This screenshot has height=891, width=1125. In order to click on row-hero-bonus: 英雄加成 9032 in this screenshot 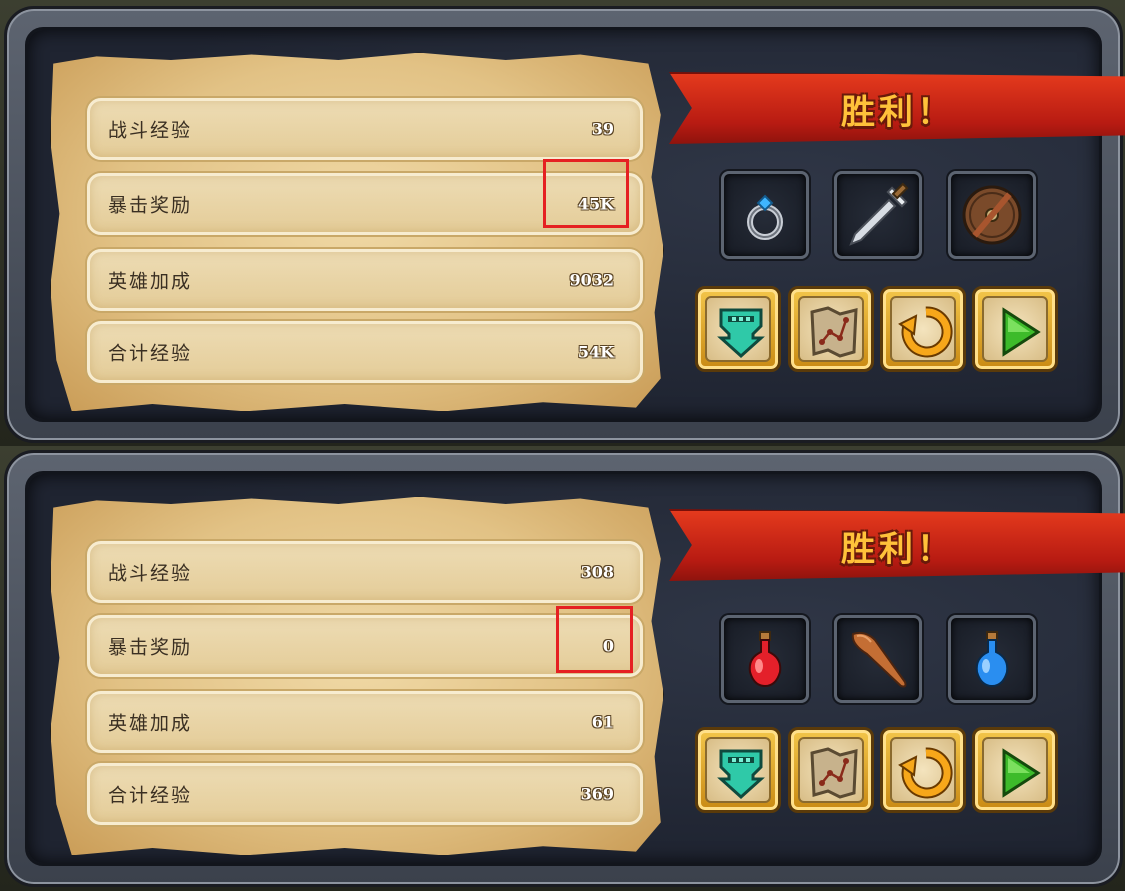, I will do `click(365, 280)`.